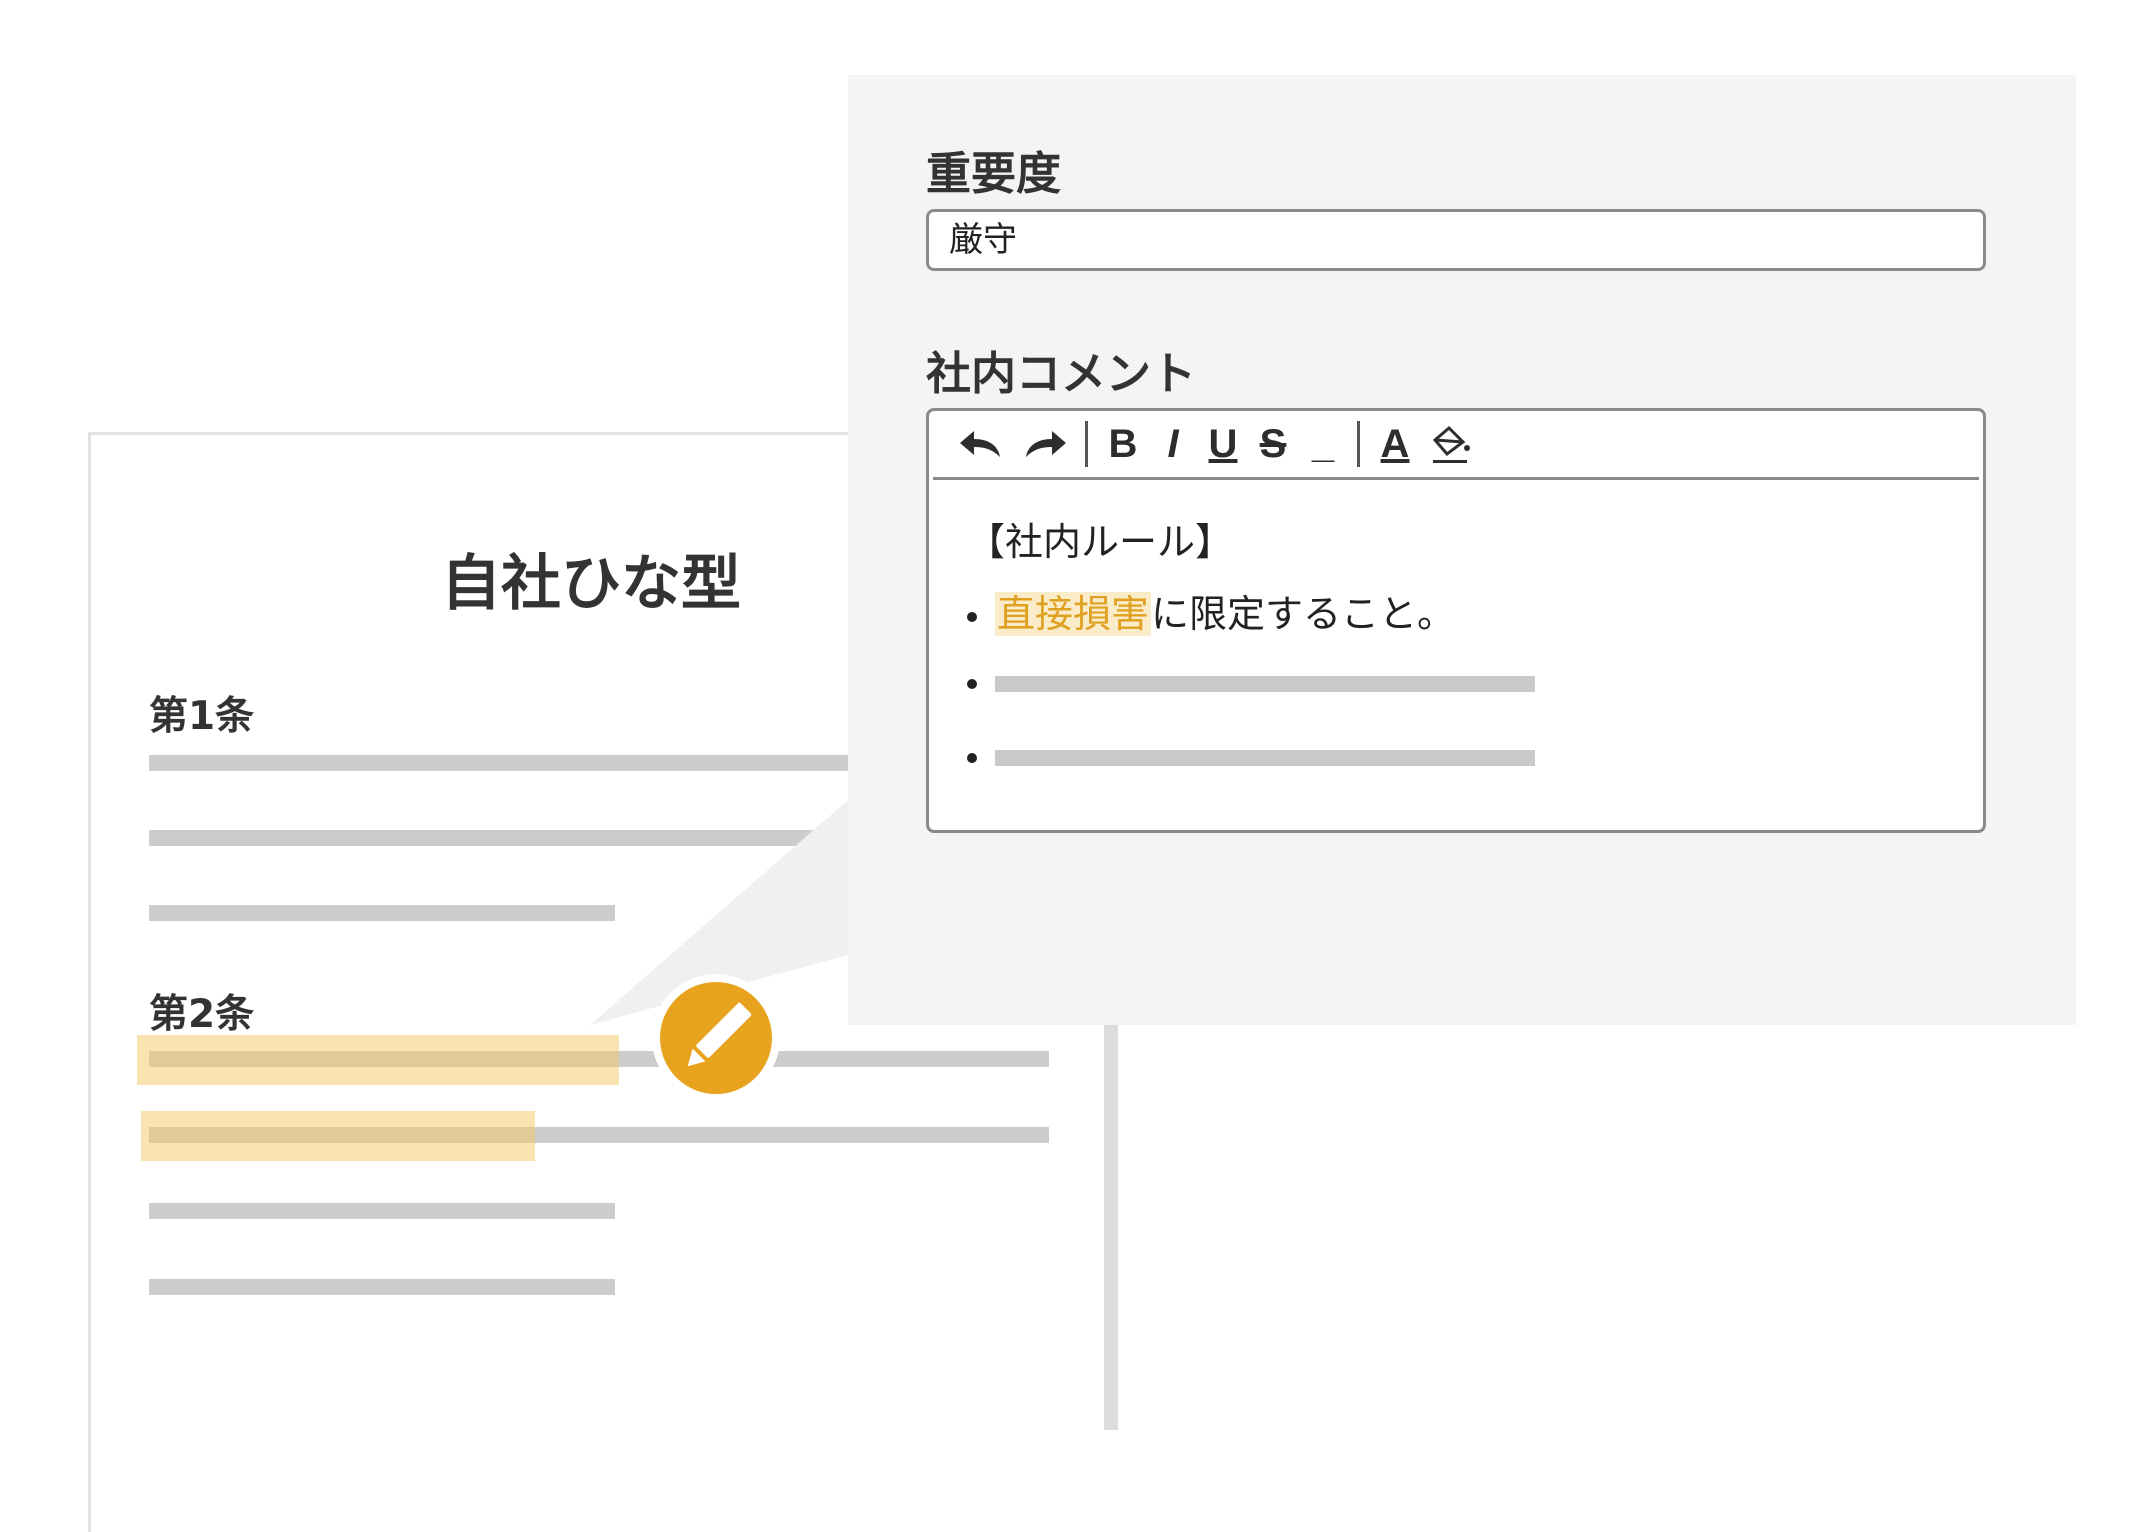 This screenshot has width=2143, height=1532. Describe the element at coordinates (1395, 444) in the screenshot. I see `font-color-button: A` at that location.